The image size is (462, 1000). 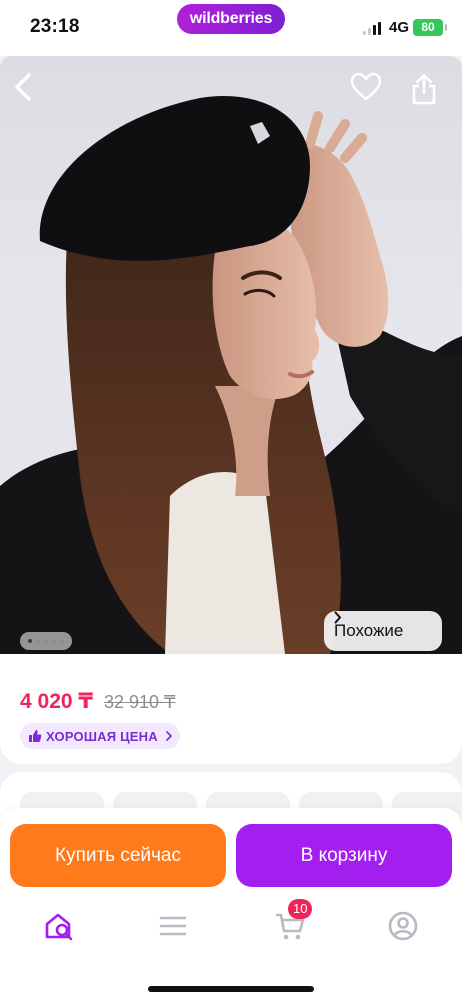 What do you see at coordinates (118, 855) in the screenshot?
I see `buy-now-button: Купить сейчас` at bounding box center [118, 855].